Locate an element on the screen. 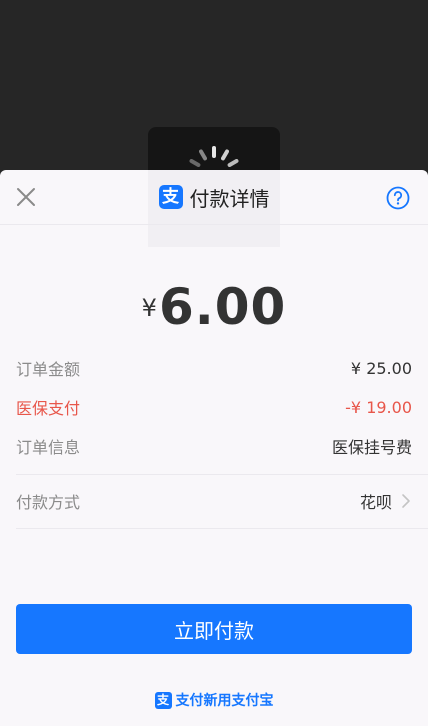 The width and height of the screenshot is (428, 726). insurance-payment-label: 医保支付 is located at coordinates (48, 408).